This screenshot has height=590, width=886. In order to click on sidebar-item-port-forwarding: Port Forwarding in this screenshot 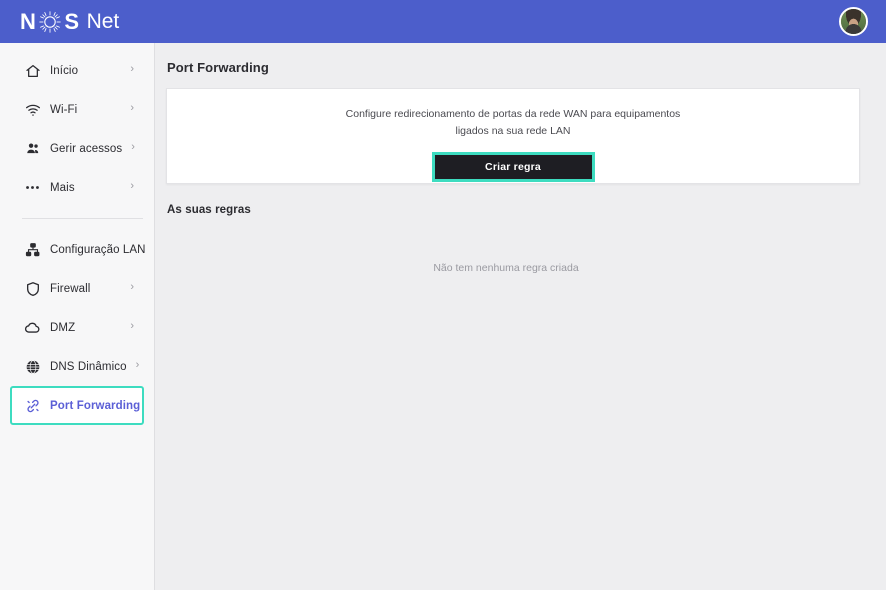, I will do `click(77, 405)`.